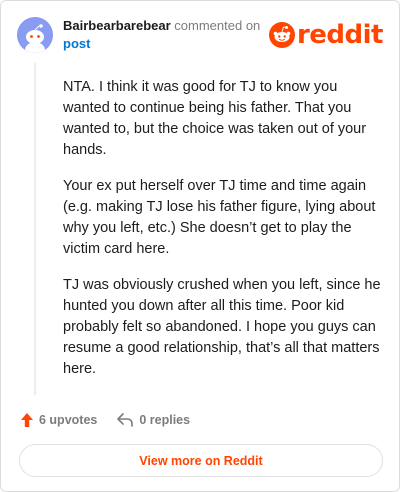 The height and width of the screenshot is (492, 400). I want to click on reddit-logo: reddit, so click(326, 35).